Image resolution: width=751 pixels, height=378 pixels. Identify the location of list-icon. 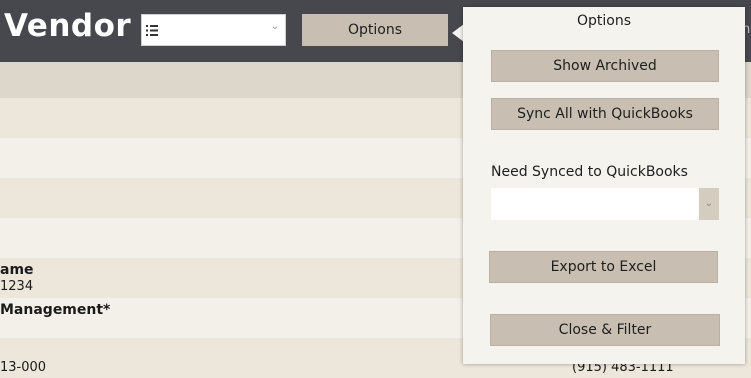
(152, 30).